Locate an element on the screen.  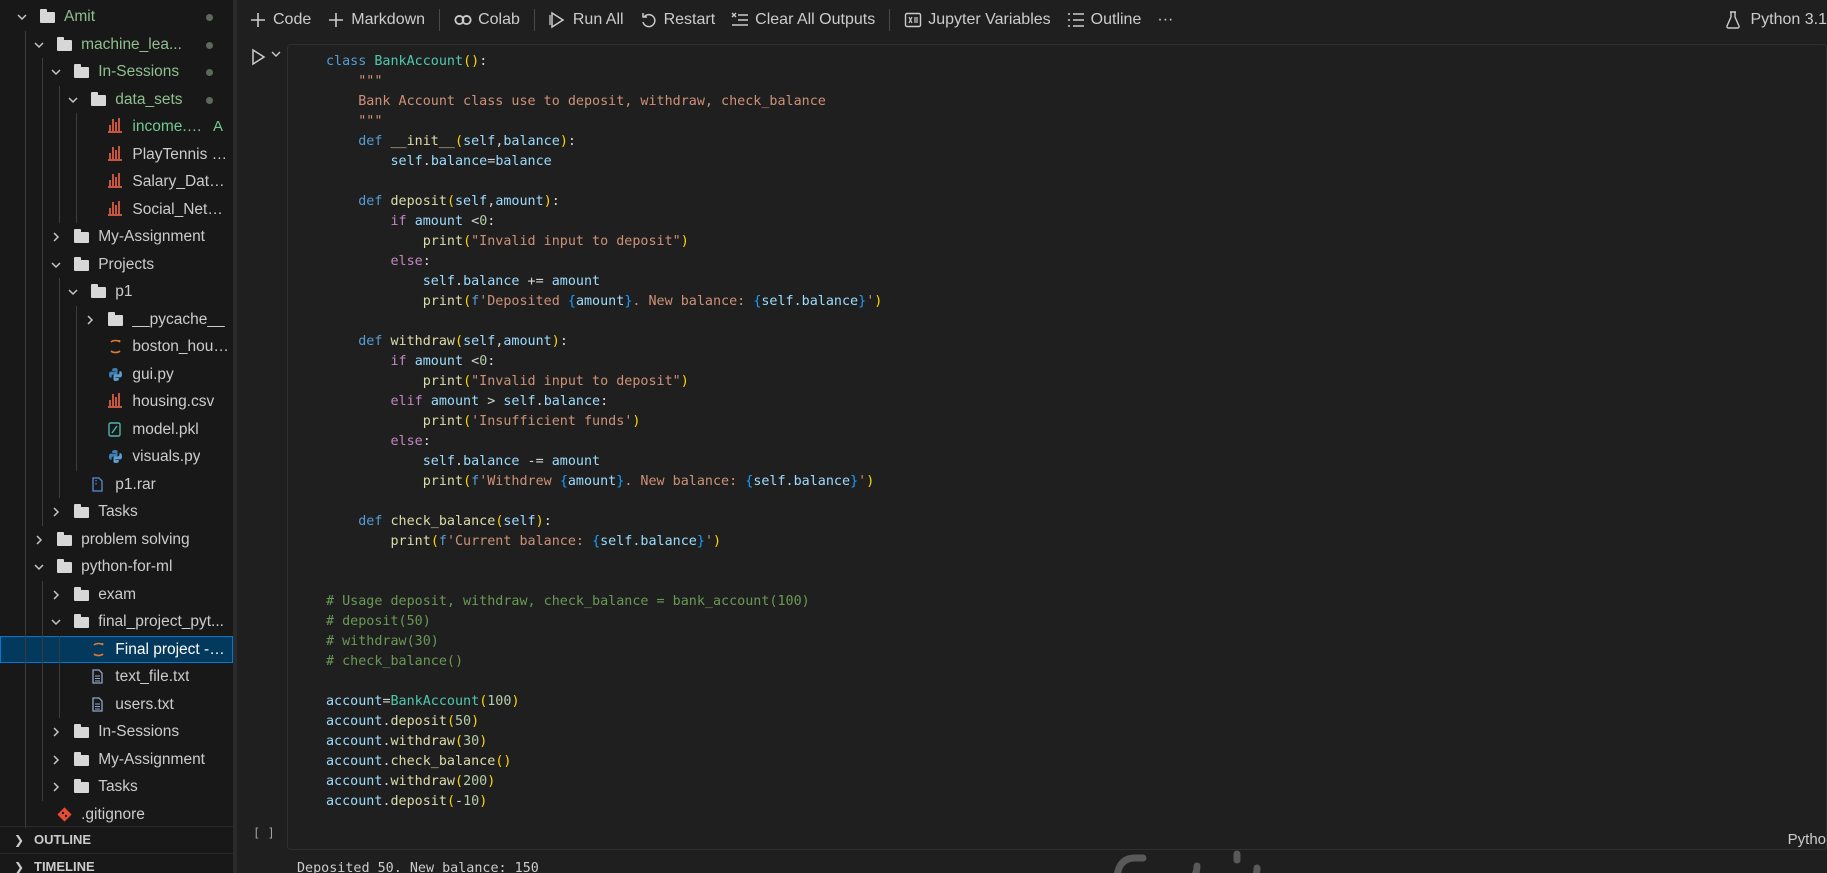
tree-item-label: Projects is located at coordinates (126, 264).